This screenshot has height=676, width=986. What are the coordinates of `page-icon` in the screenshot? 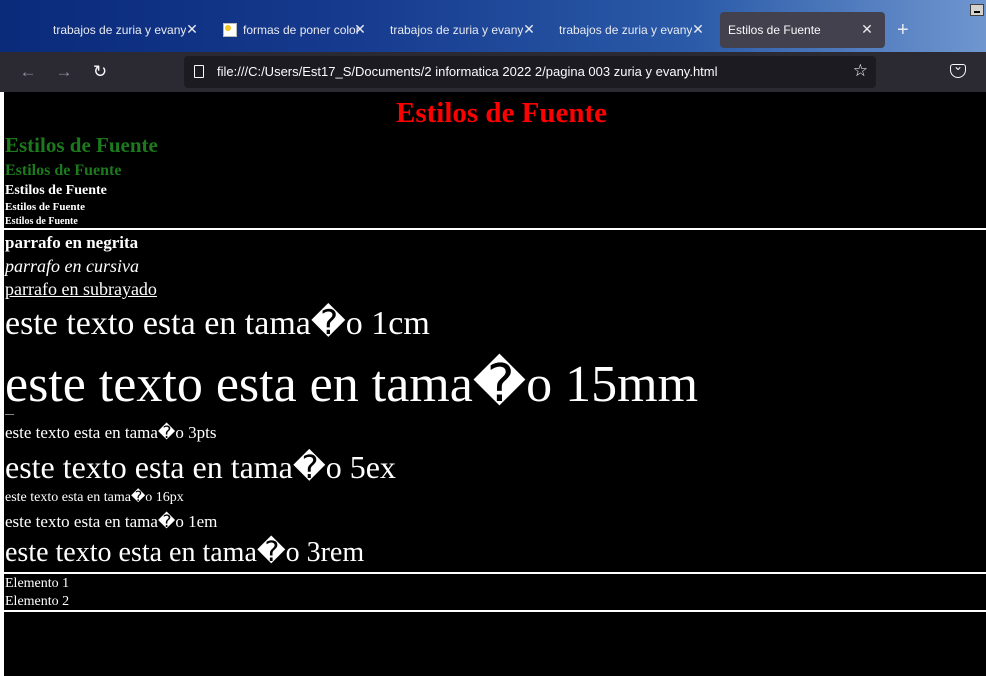 It's located at (199, 71).